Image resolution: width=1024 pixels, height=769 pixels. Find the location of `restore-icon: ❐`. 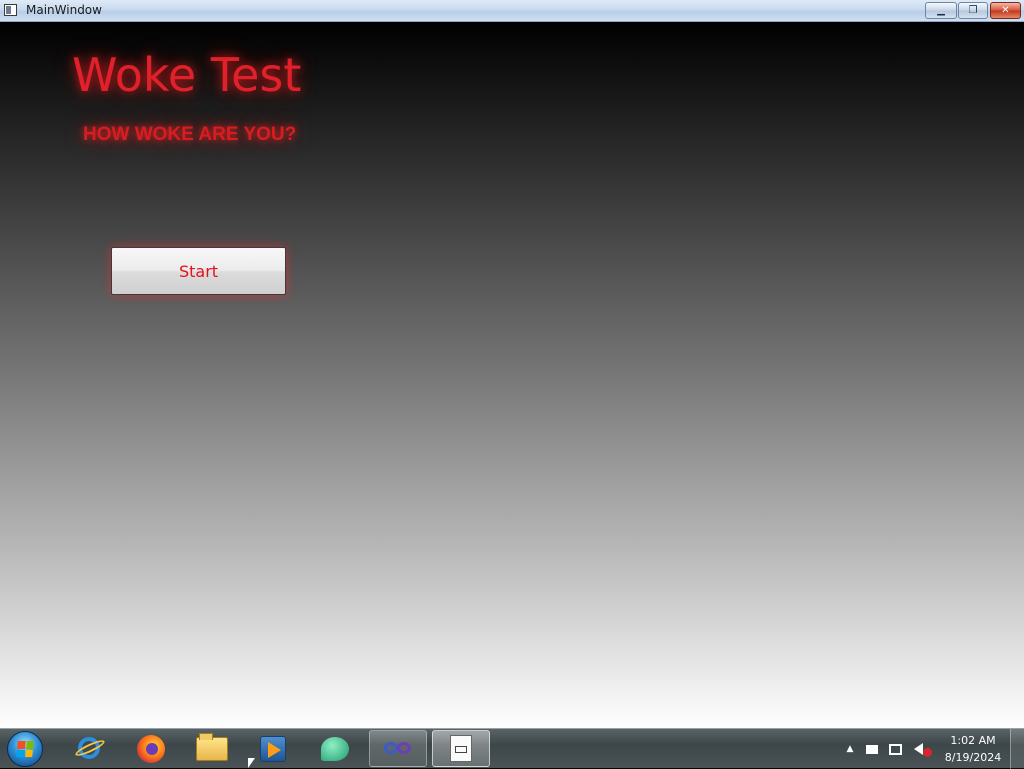

restore-icon: ❐ is located at coordinates (973, 10).